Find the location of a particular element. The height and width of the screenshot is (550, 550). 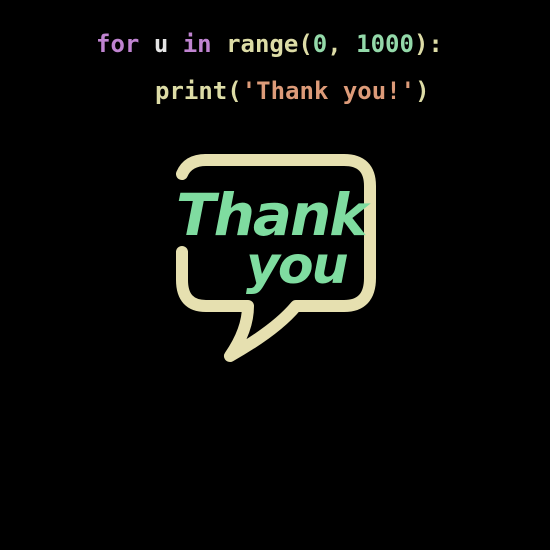

range-end: 1000 is located at coordinates (385, 44).